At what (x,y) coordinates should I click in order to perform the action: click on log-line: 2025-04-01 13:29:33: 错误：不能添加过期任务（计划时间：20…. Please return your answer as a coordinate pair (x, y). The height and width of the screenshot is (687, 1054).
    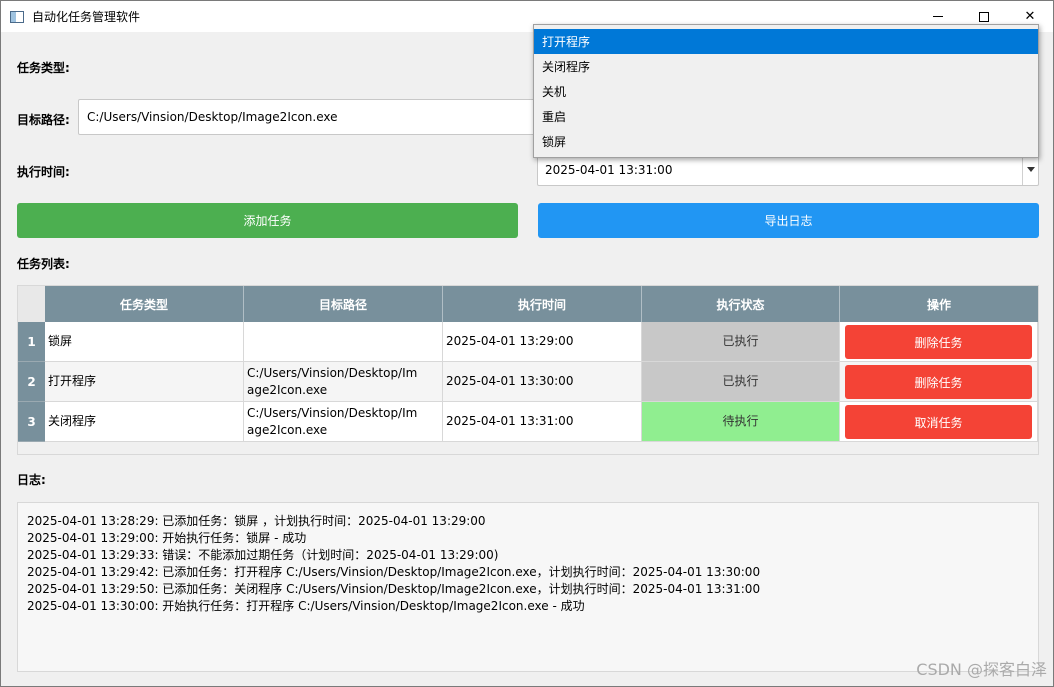
    Looking at the image, I should click on (263, 555).